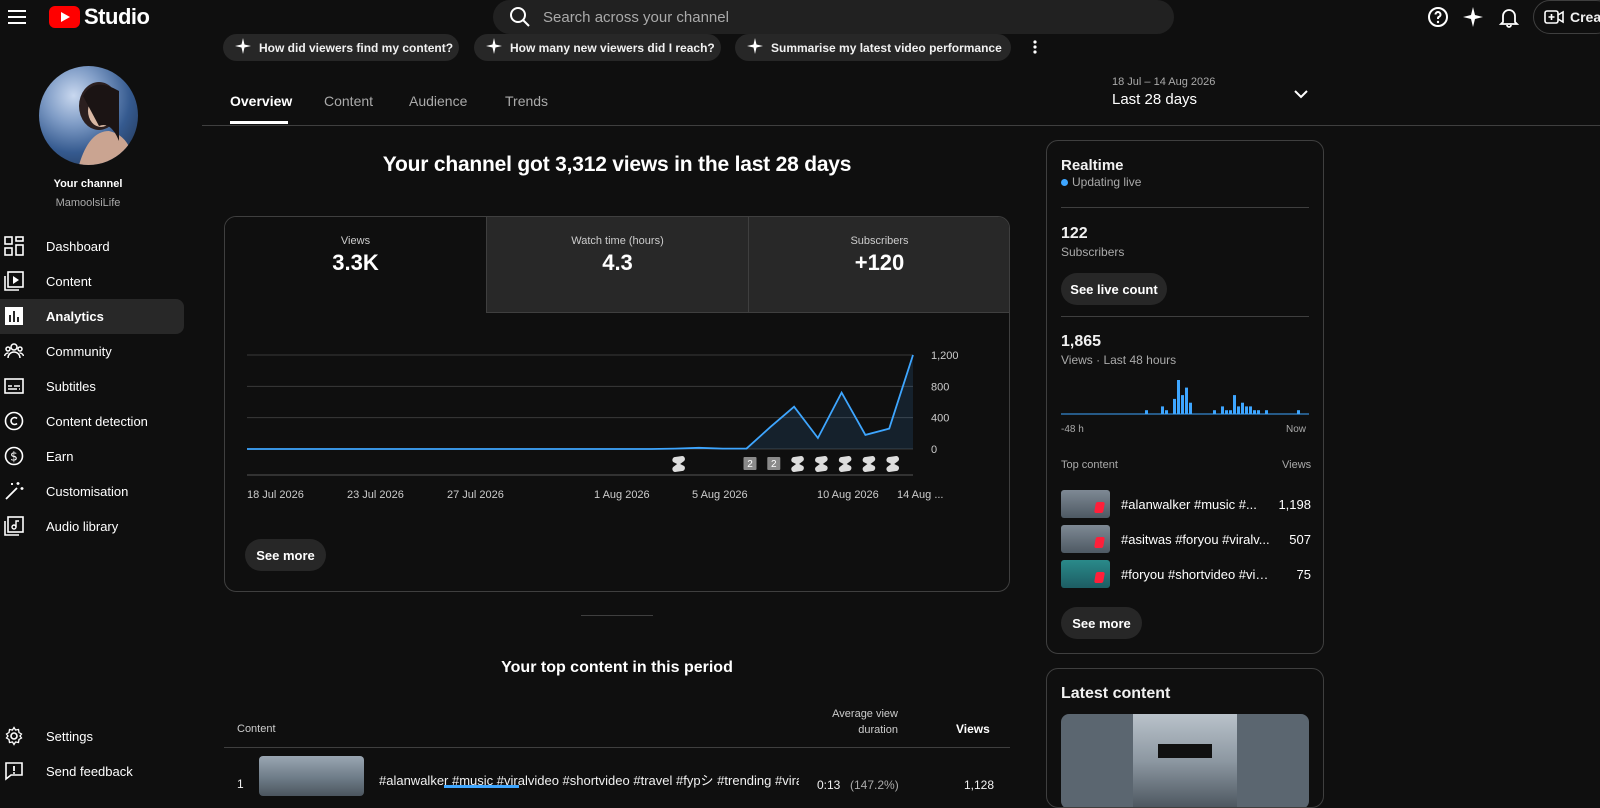  I want to click on more-options-icon, so click(1035, 47).